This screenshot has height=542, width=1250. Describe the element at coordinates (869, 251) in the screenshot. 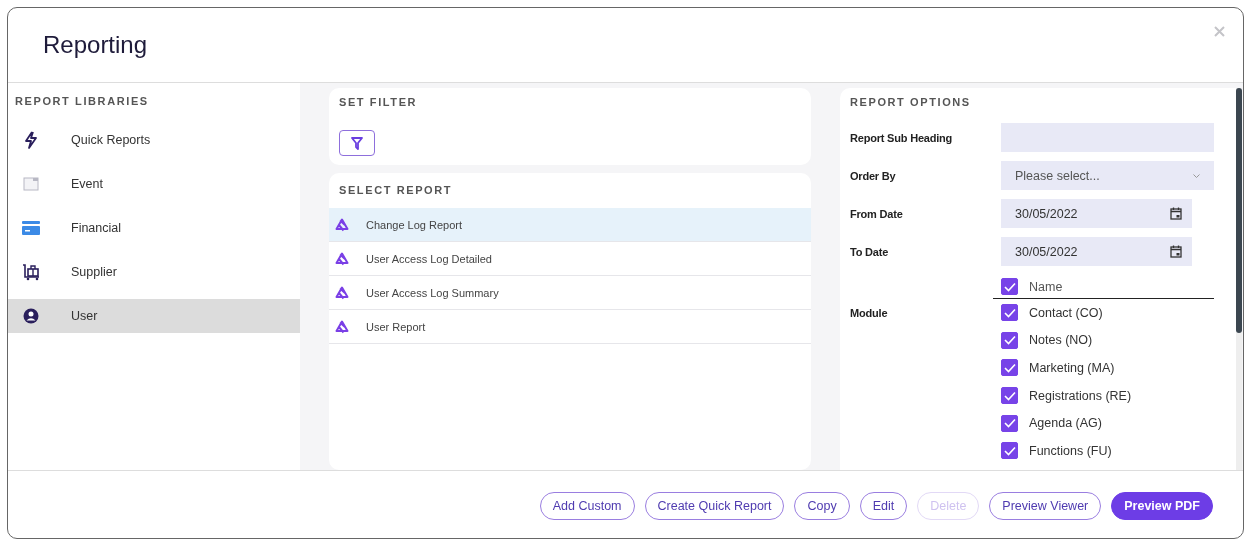

I see `field-label: To Date` at that location.